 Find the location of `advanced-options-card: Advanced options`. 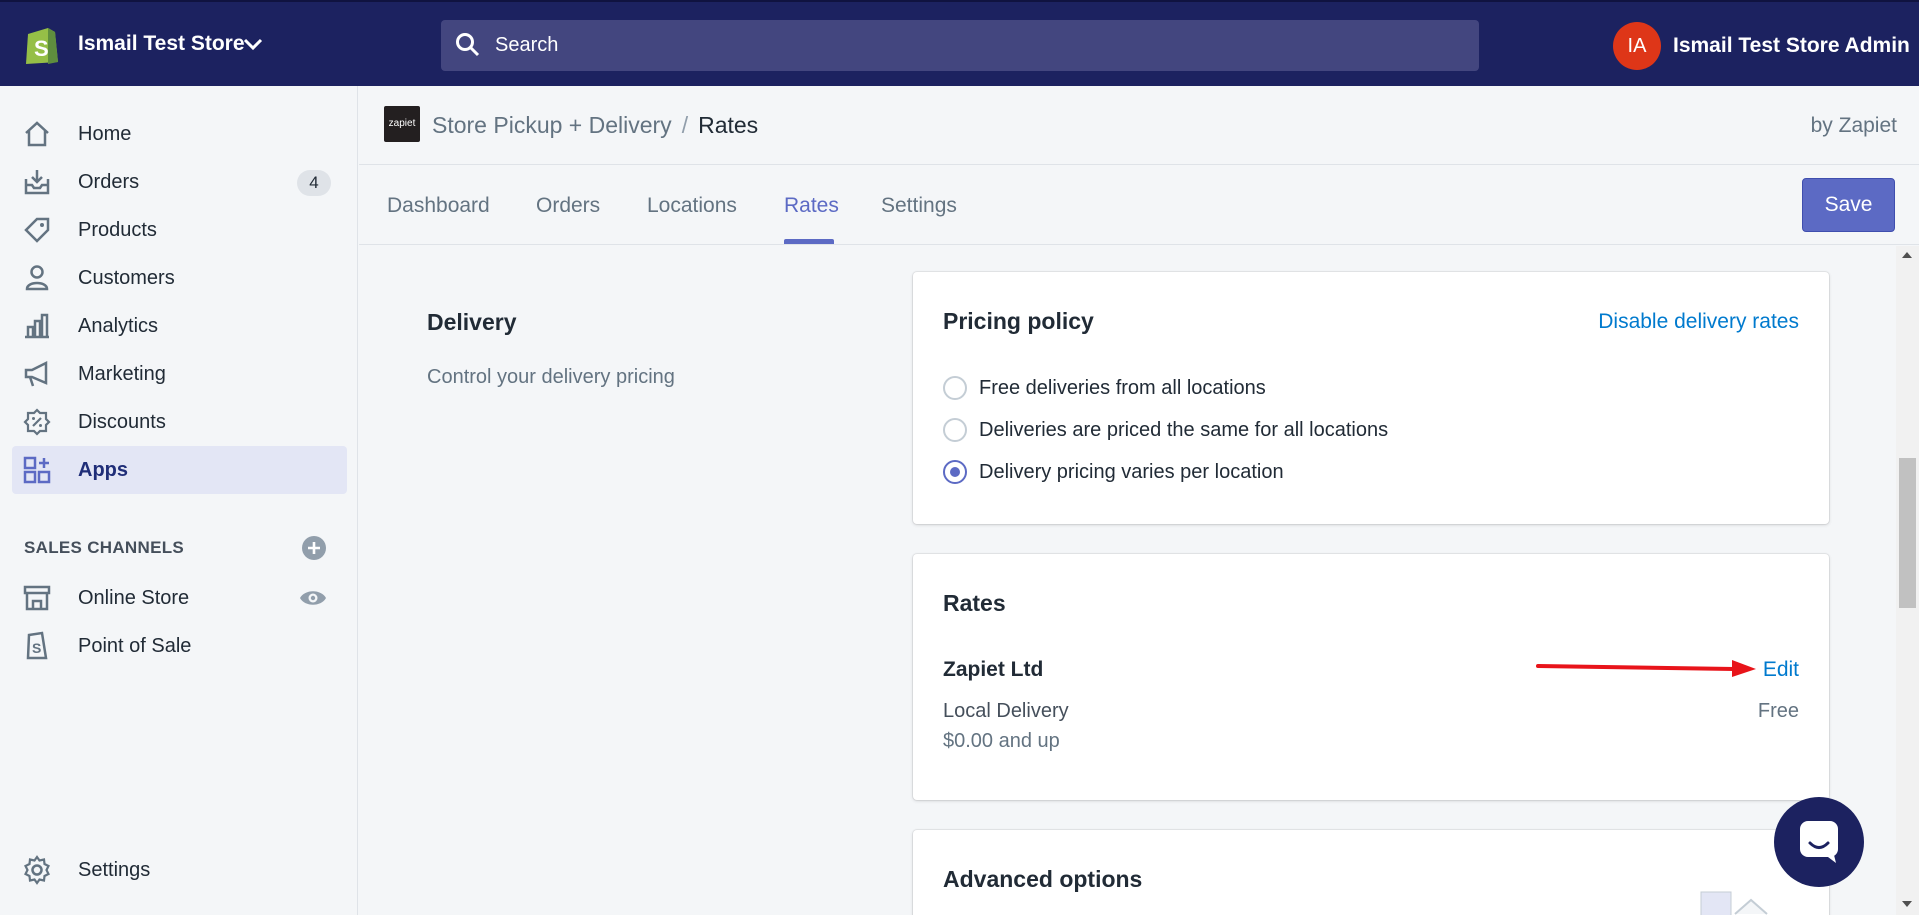

advanced-options-card: Advanced options is located at coordinates (1371, 872).